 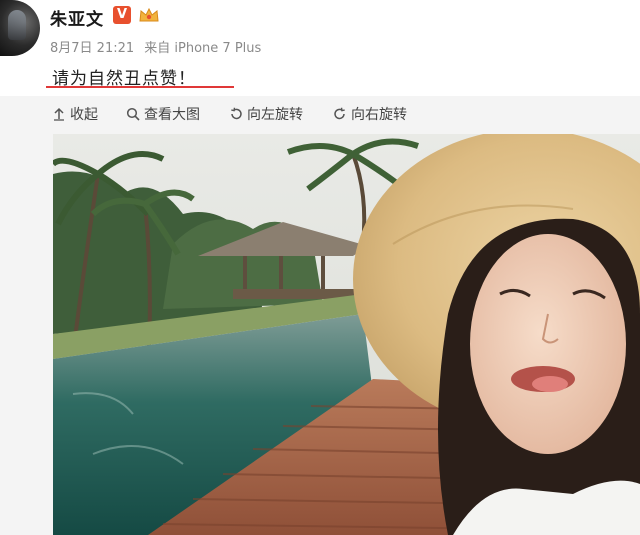 What do you see at coordinates (320, 114) in the screenshot?
I see `image-toolbar: 收起 查看大图 向左旋转 向右旋转` at bounding box center [320, 114].